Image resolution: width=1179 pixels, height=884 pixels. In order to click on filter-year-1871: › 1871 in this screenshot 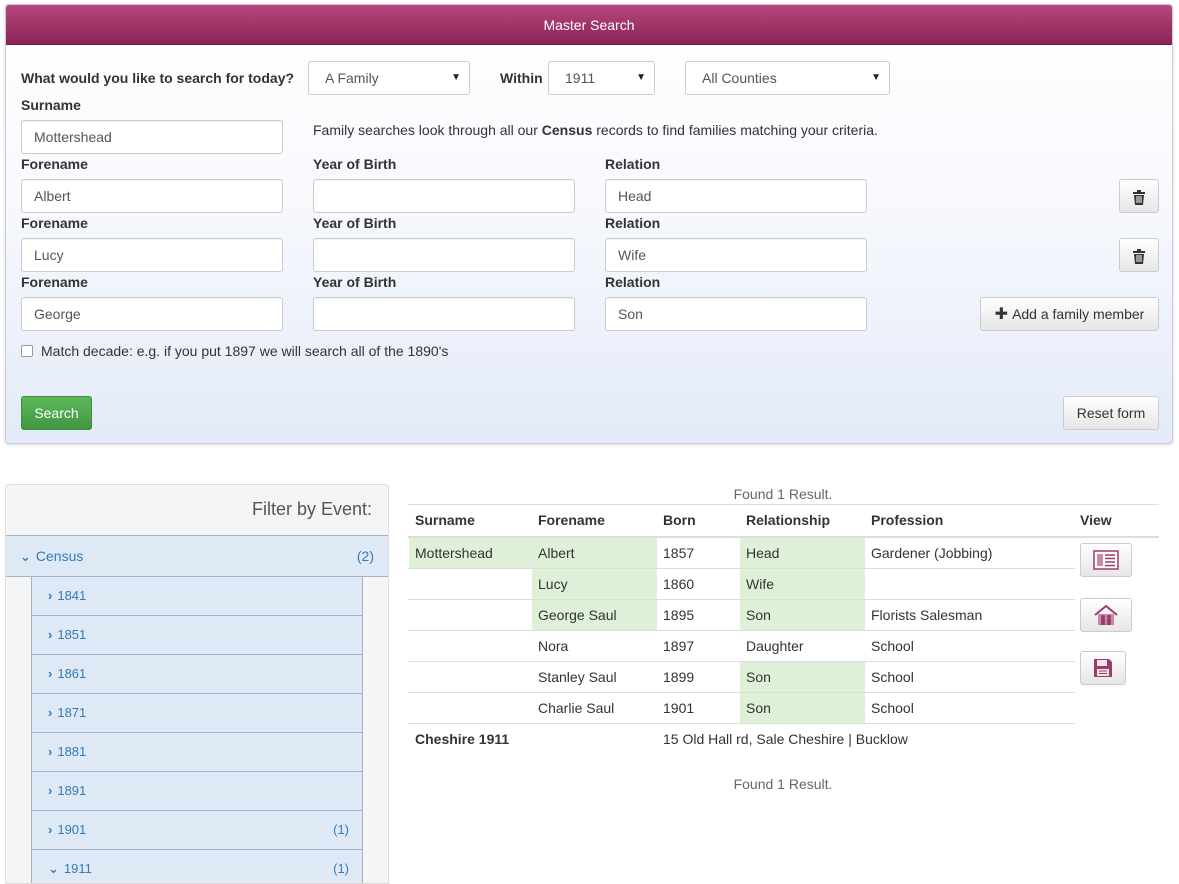, I will do `click(197, 713)`.